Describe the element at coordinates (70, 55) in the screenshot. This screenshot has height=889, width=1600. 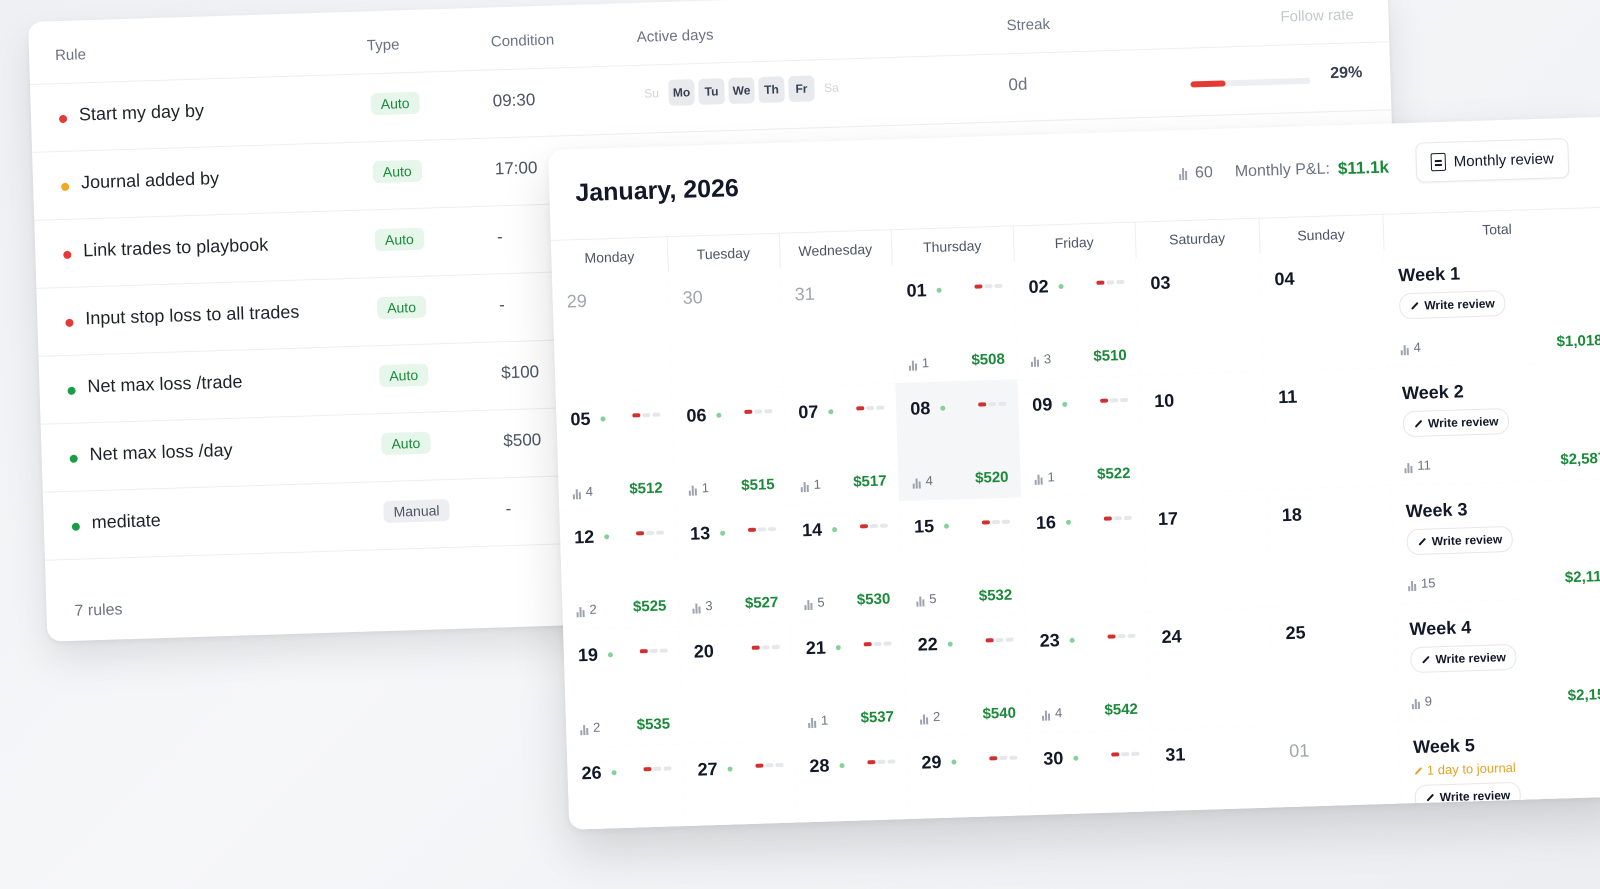
I see `col-header-rule: Rule` at that location.